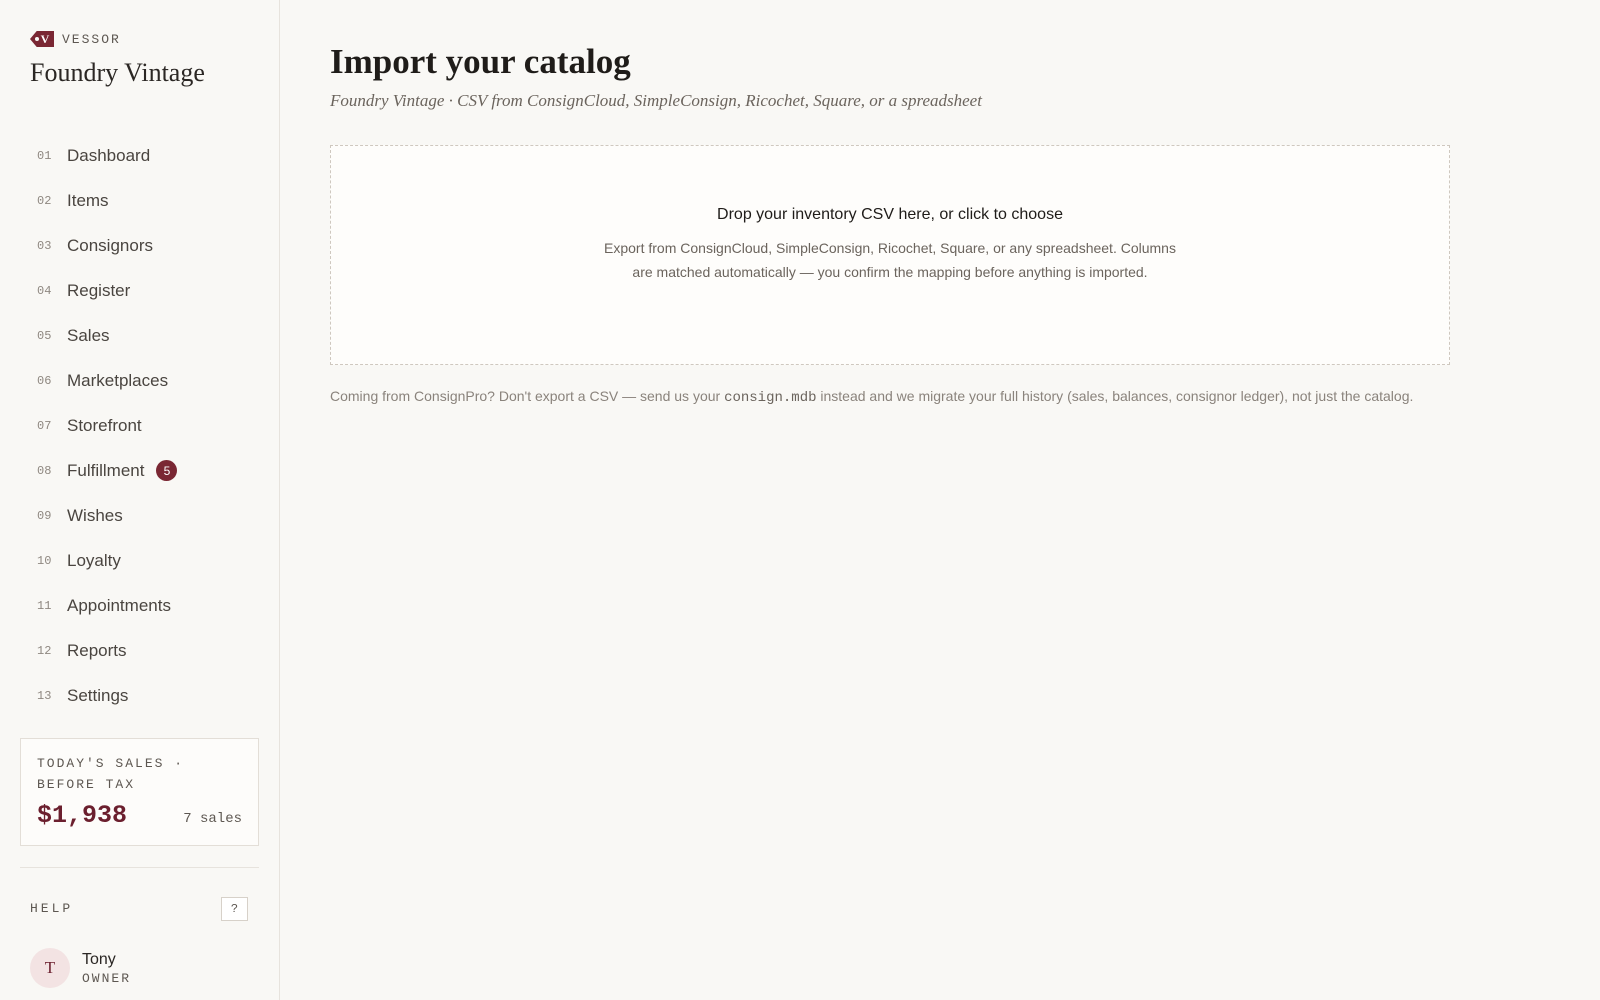 This screenshot has width=1600, height=1000. What do you see at coordinates (212, 819) in the screenshot?
I see `sales-count: 7 sales` at bounding box center [212, 819].